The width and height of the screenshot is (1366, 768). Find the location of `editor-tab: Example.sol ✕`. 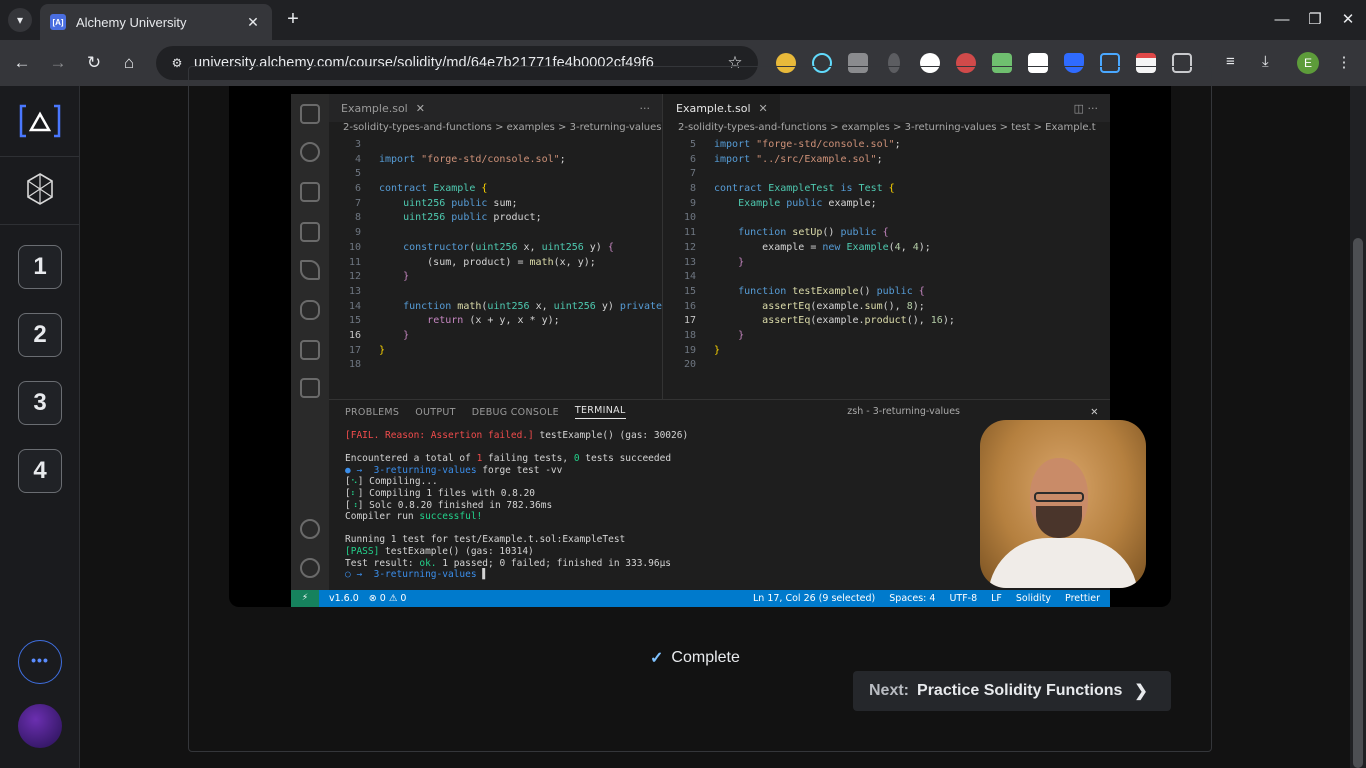

editor-tab: Example.sol ✕ is located at coordinates (383, 108).